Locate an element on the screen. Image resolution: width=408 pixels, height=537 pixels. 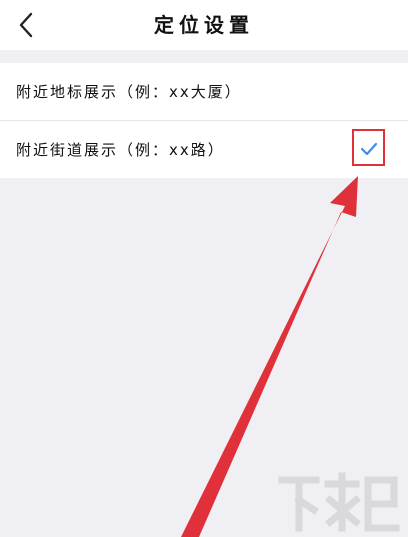
option-street-label: 附近街道展示（例：xx路） is located at coordinates (120, 150).